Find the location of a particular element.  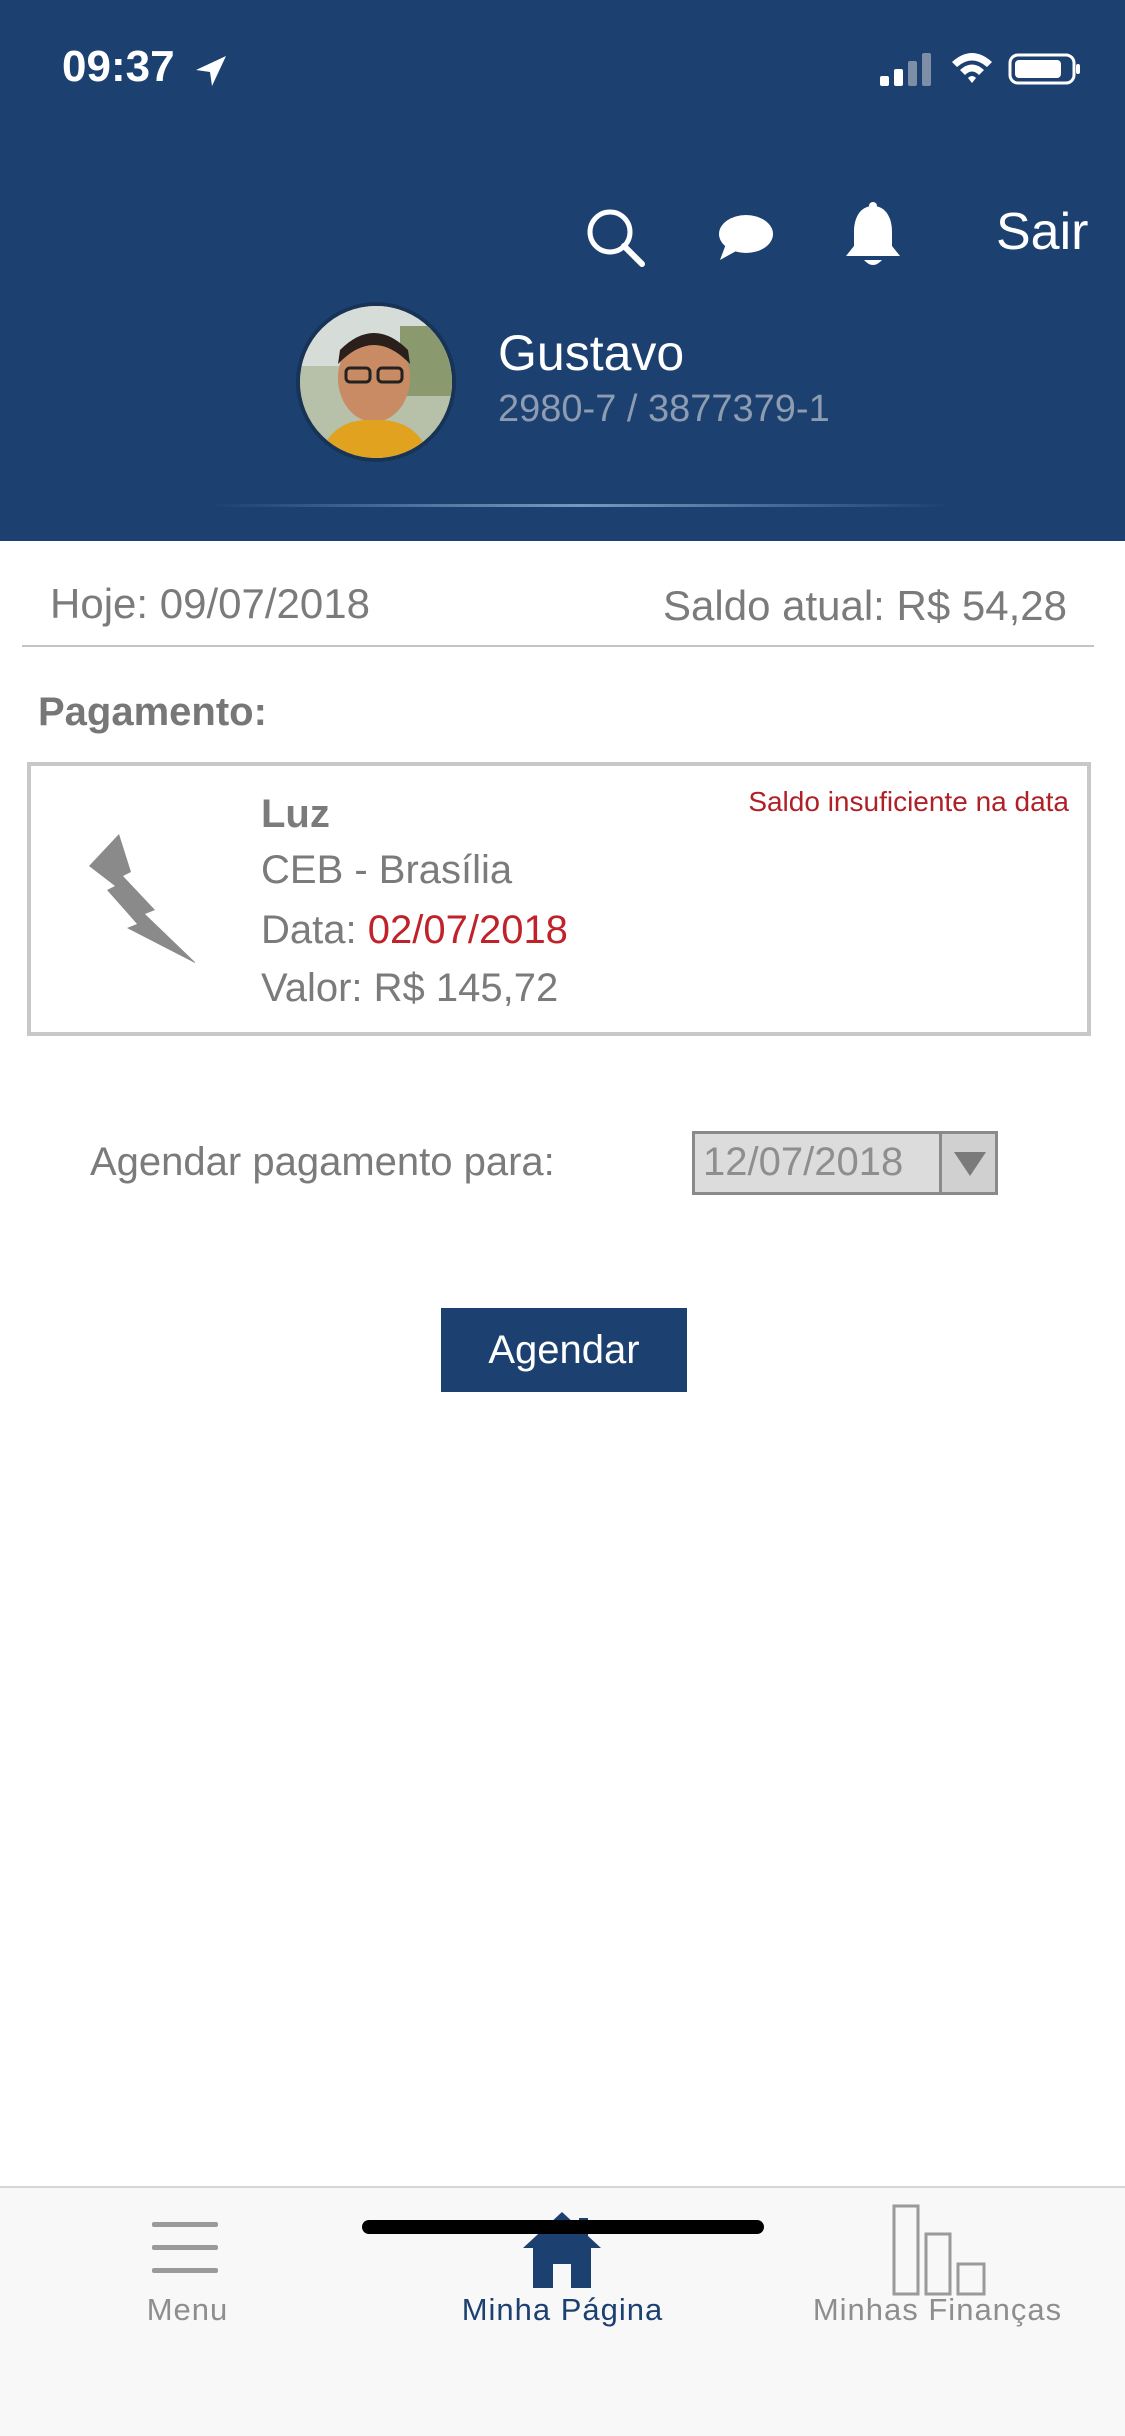

schedule-date-value: 12/07/2018 is located at coordinates (803, 1162).